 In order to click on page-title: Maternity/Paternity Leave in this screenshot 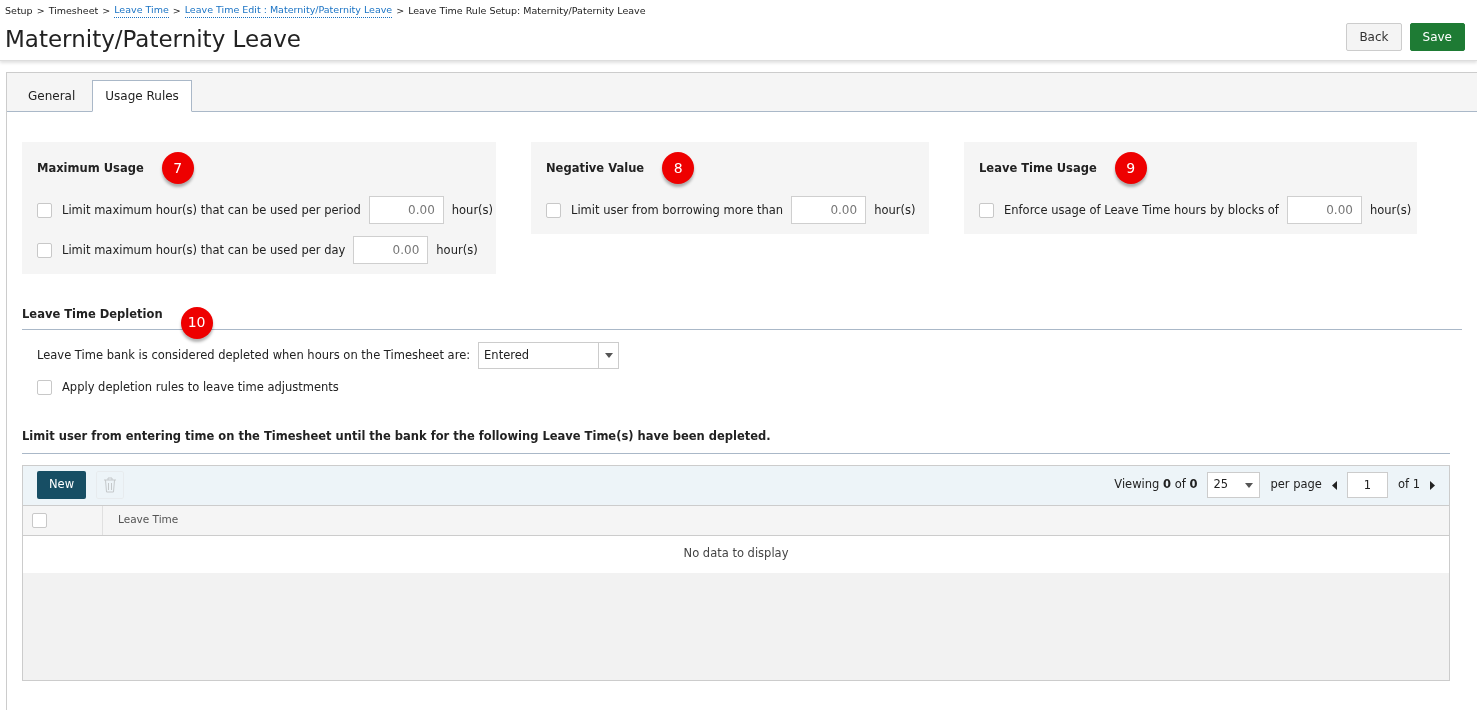, I will do `click(153, 40)`.